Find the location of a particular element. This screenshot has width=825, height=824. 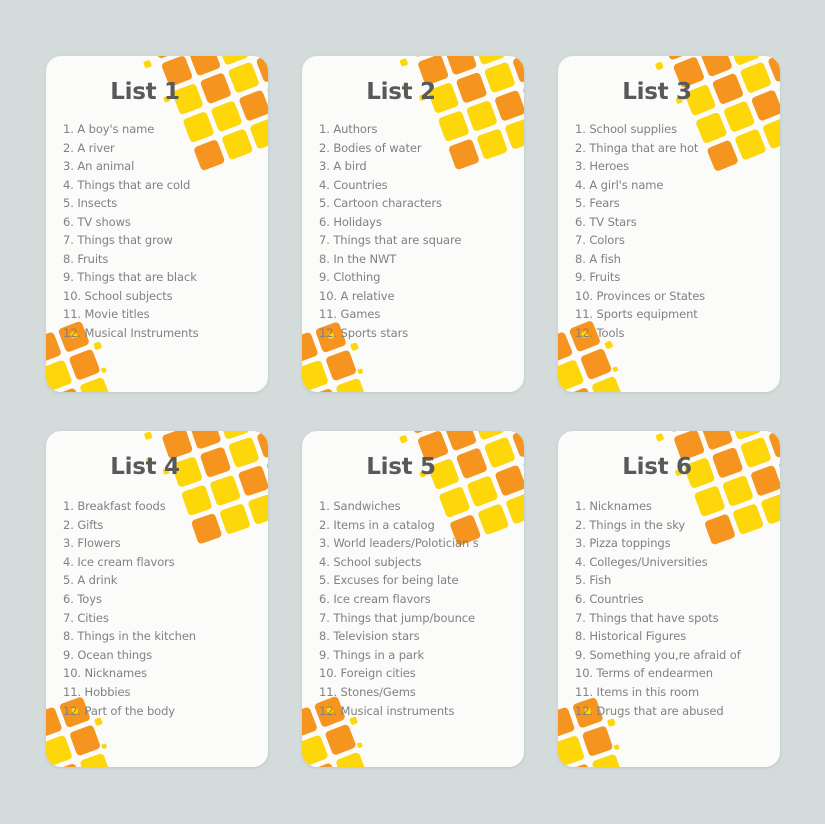

list-item: 4. Colleges/Universities is located at coordinates (641, 561).